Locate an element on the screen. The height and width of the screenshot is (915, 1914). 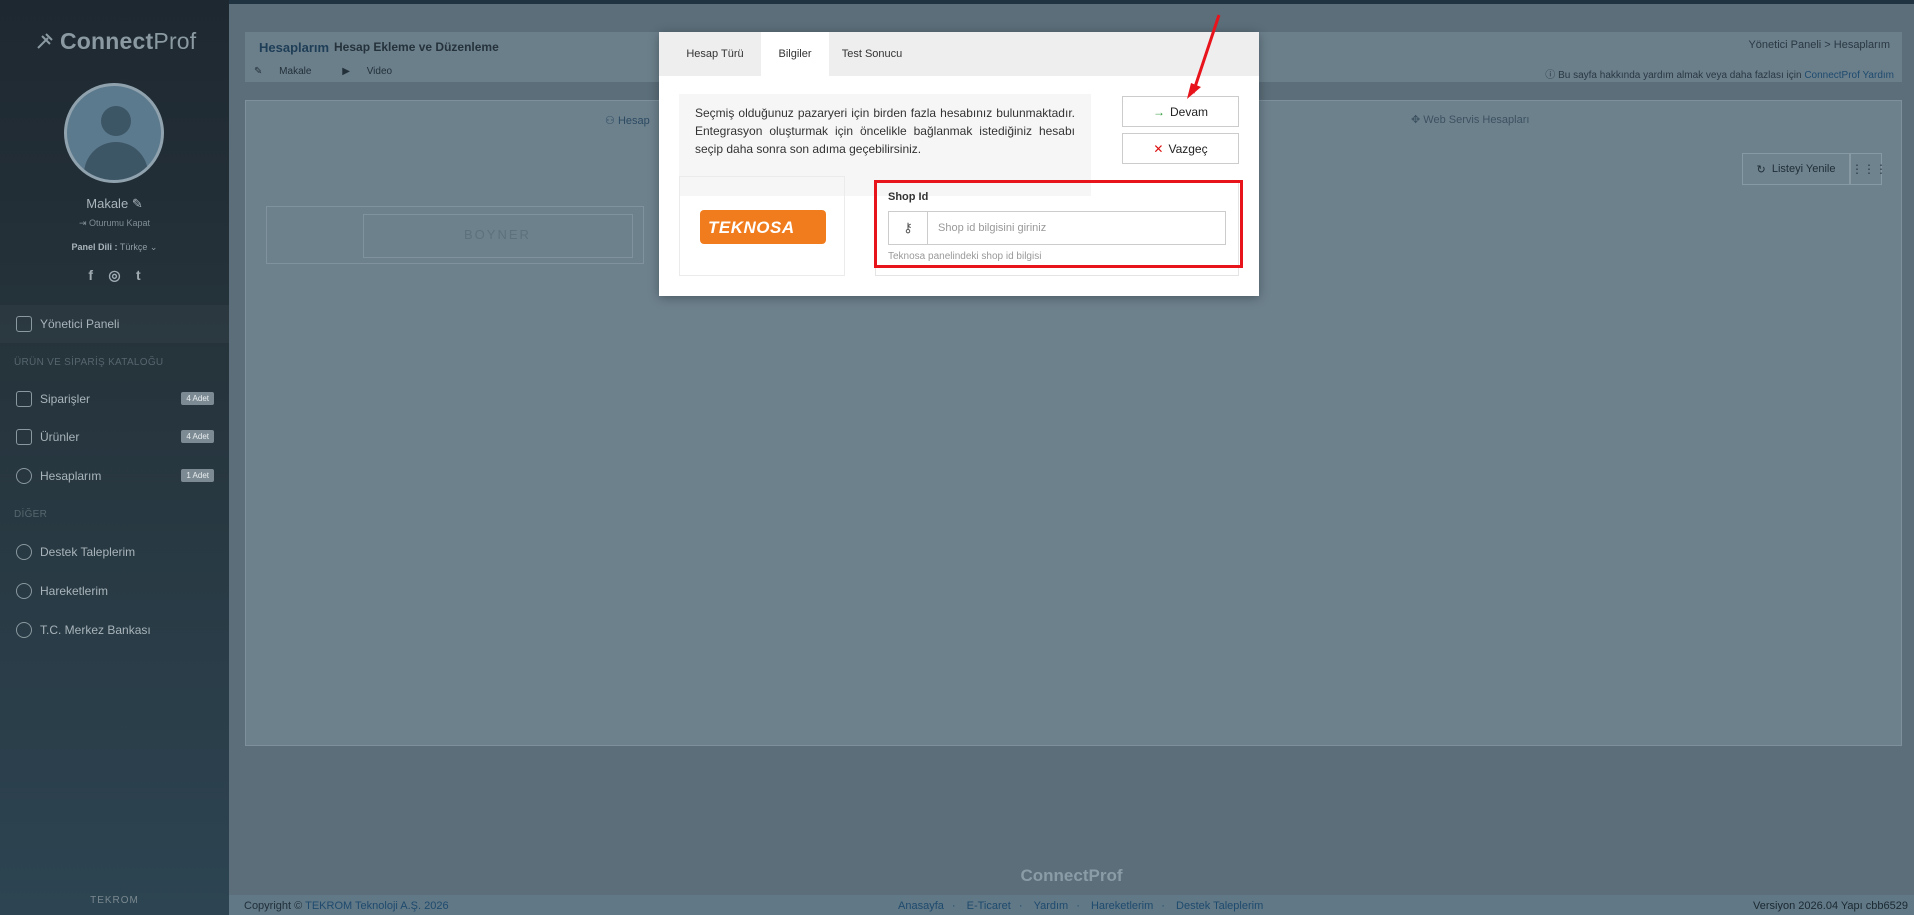
footer-link-help: Yardım is located at coordinates (1051, 906).